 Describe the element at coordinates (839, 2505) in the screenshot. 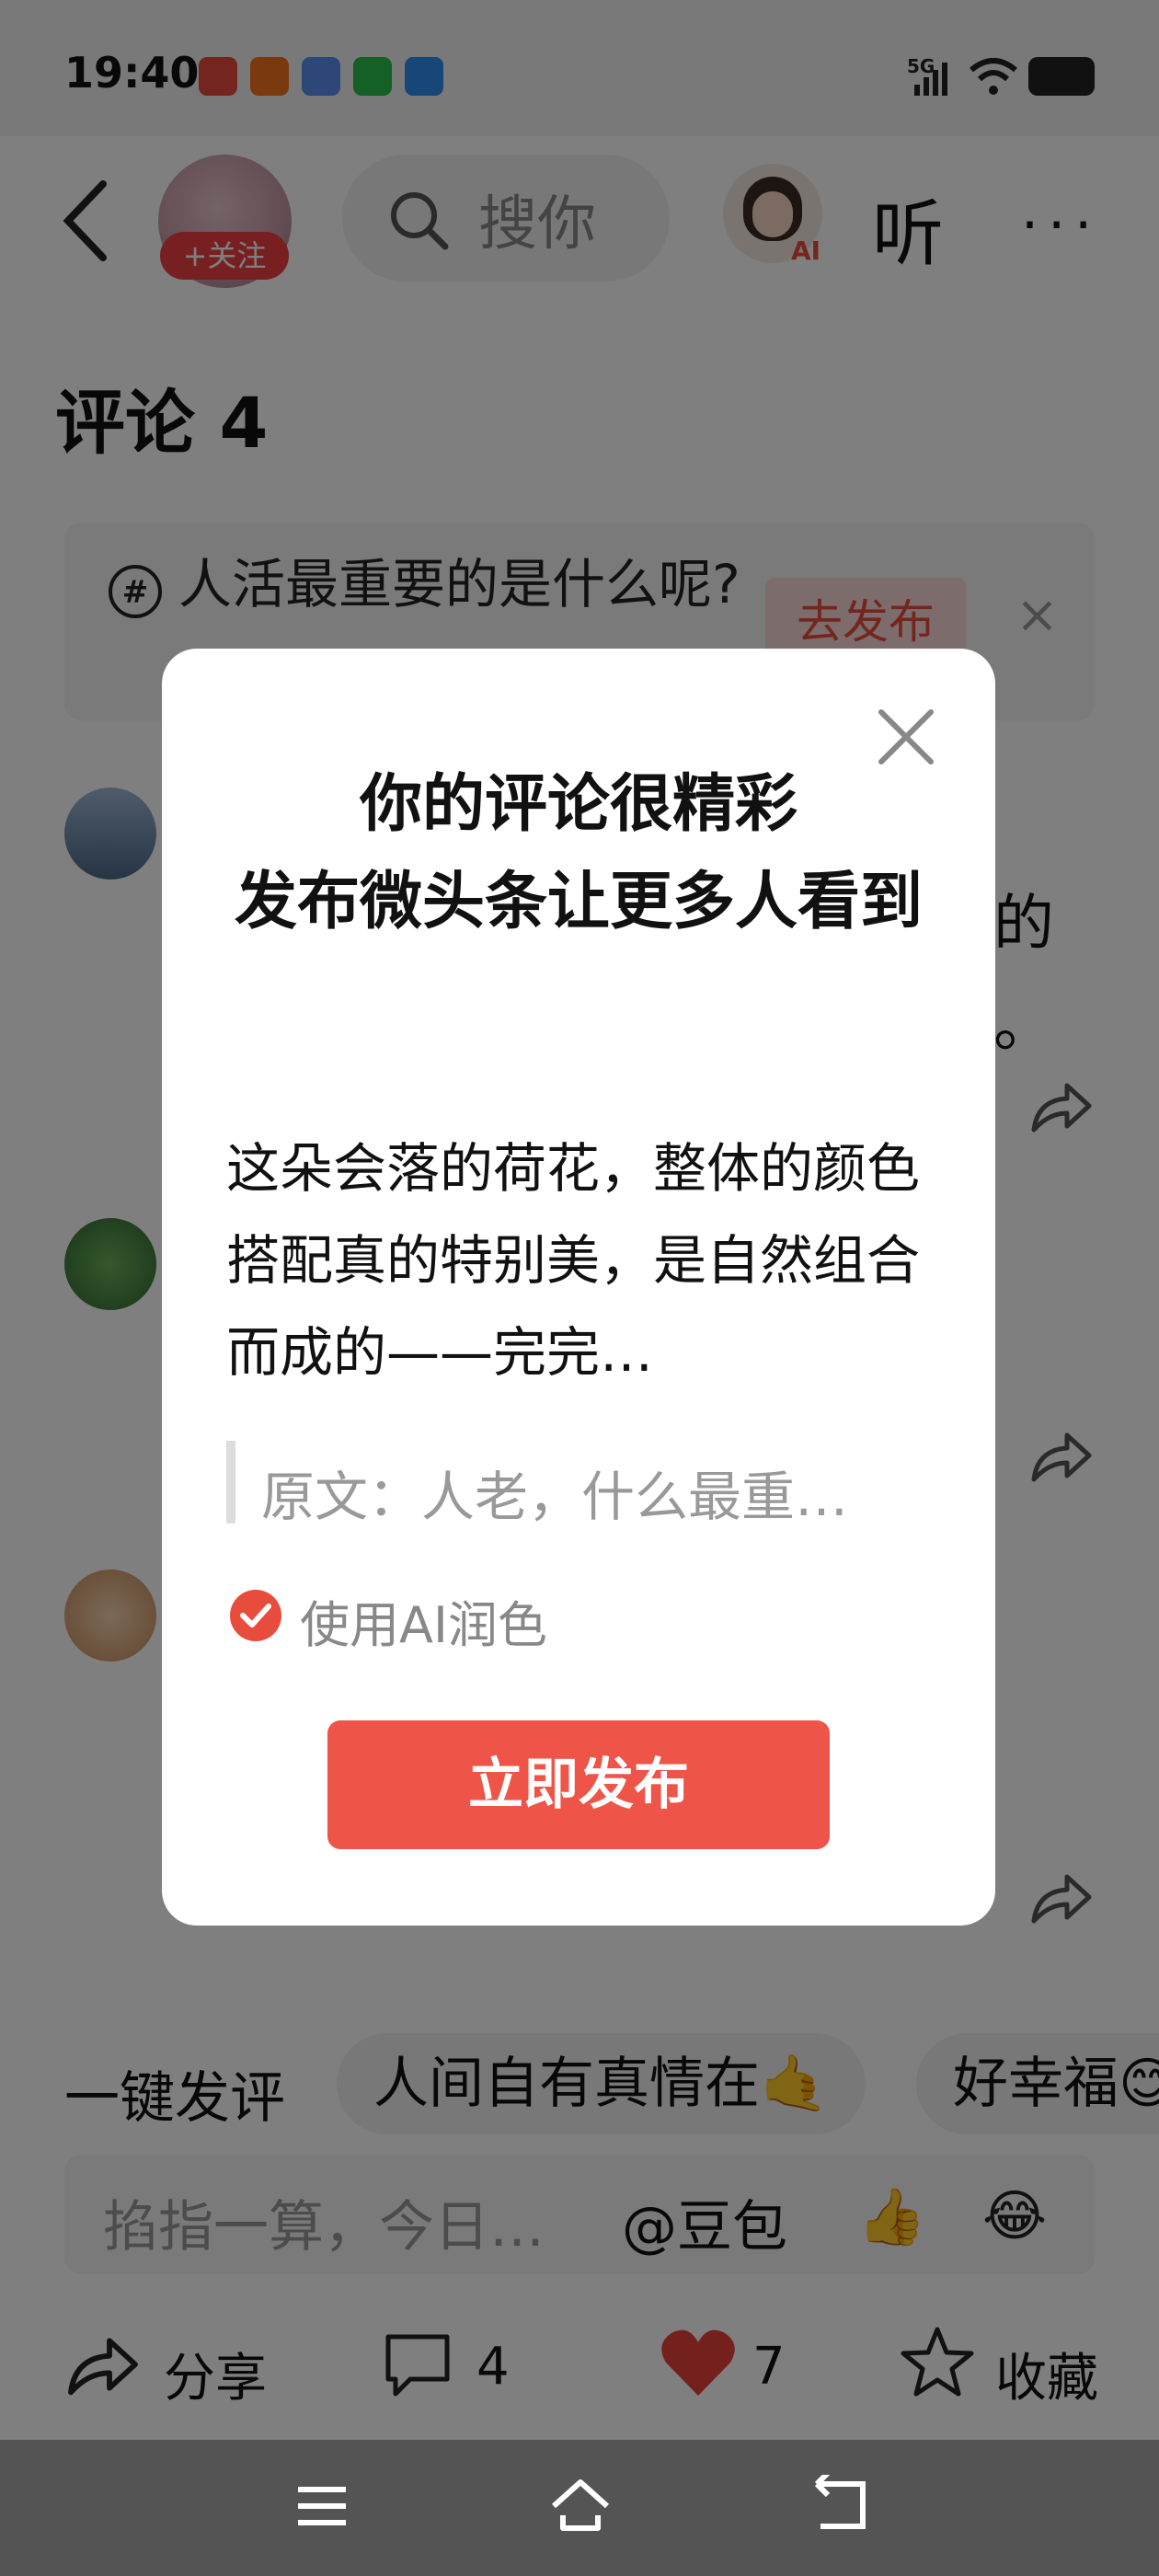

I see `back-nav-icon` at that location.